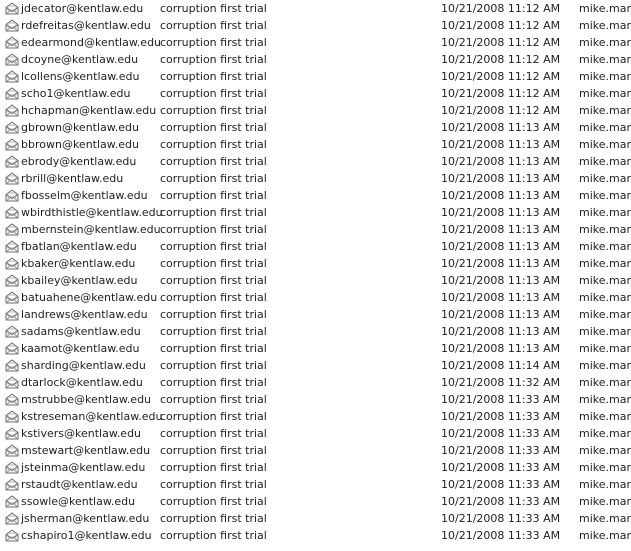 The height and width of the screenshot is (551, 631). What do you see at coordinates (80, 127) in the screenshot?
I see `recipient-email: gbrown@kentlaw.edu` at bounding box center [80, 127].